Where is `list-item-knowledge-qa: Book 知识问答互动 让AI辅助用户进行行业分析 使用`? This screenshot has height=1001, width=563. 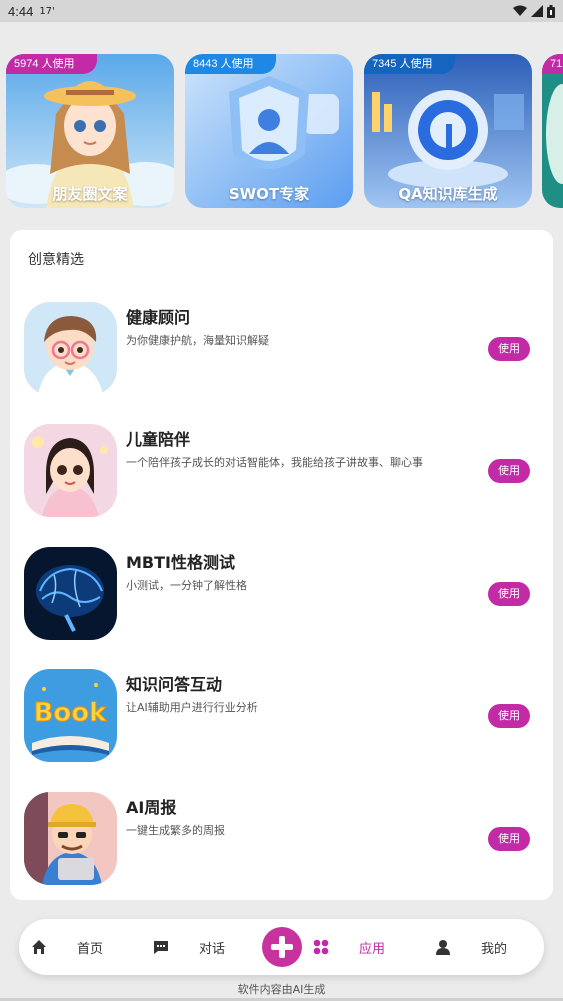 list-item-knowledge-qa: Book 知识问答互动 让AI辅助用户进行行业分析 使用 is located at coordinates (281, 717).